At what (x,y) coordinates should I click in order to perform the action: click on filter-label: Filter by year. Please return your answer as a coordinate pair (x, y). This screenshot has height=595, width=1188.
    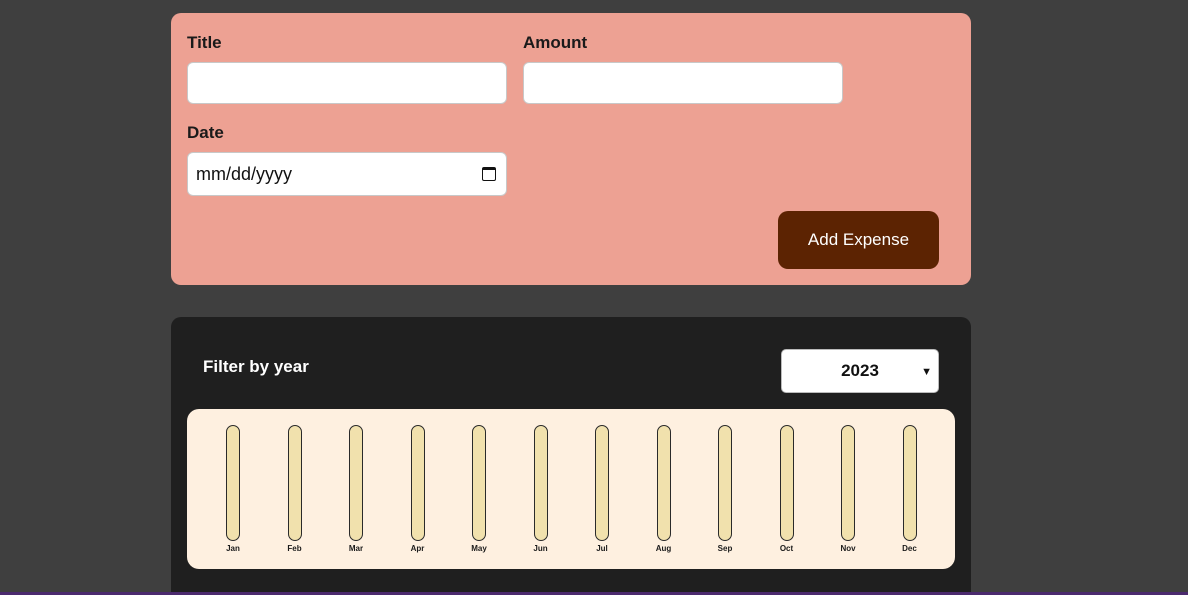
    Looking at the image, I should click on (256, 366).